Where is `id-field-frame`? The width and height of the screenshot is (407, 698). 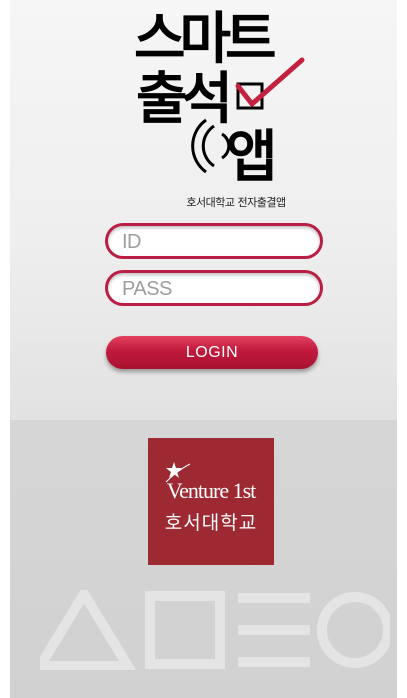
id-field-frame is located at coordinates (214, 241).